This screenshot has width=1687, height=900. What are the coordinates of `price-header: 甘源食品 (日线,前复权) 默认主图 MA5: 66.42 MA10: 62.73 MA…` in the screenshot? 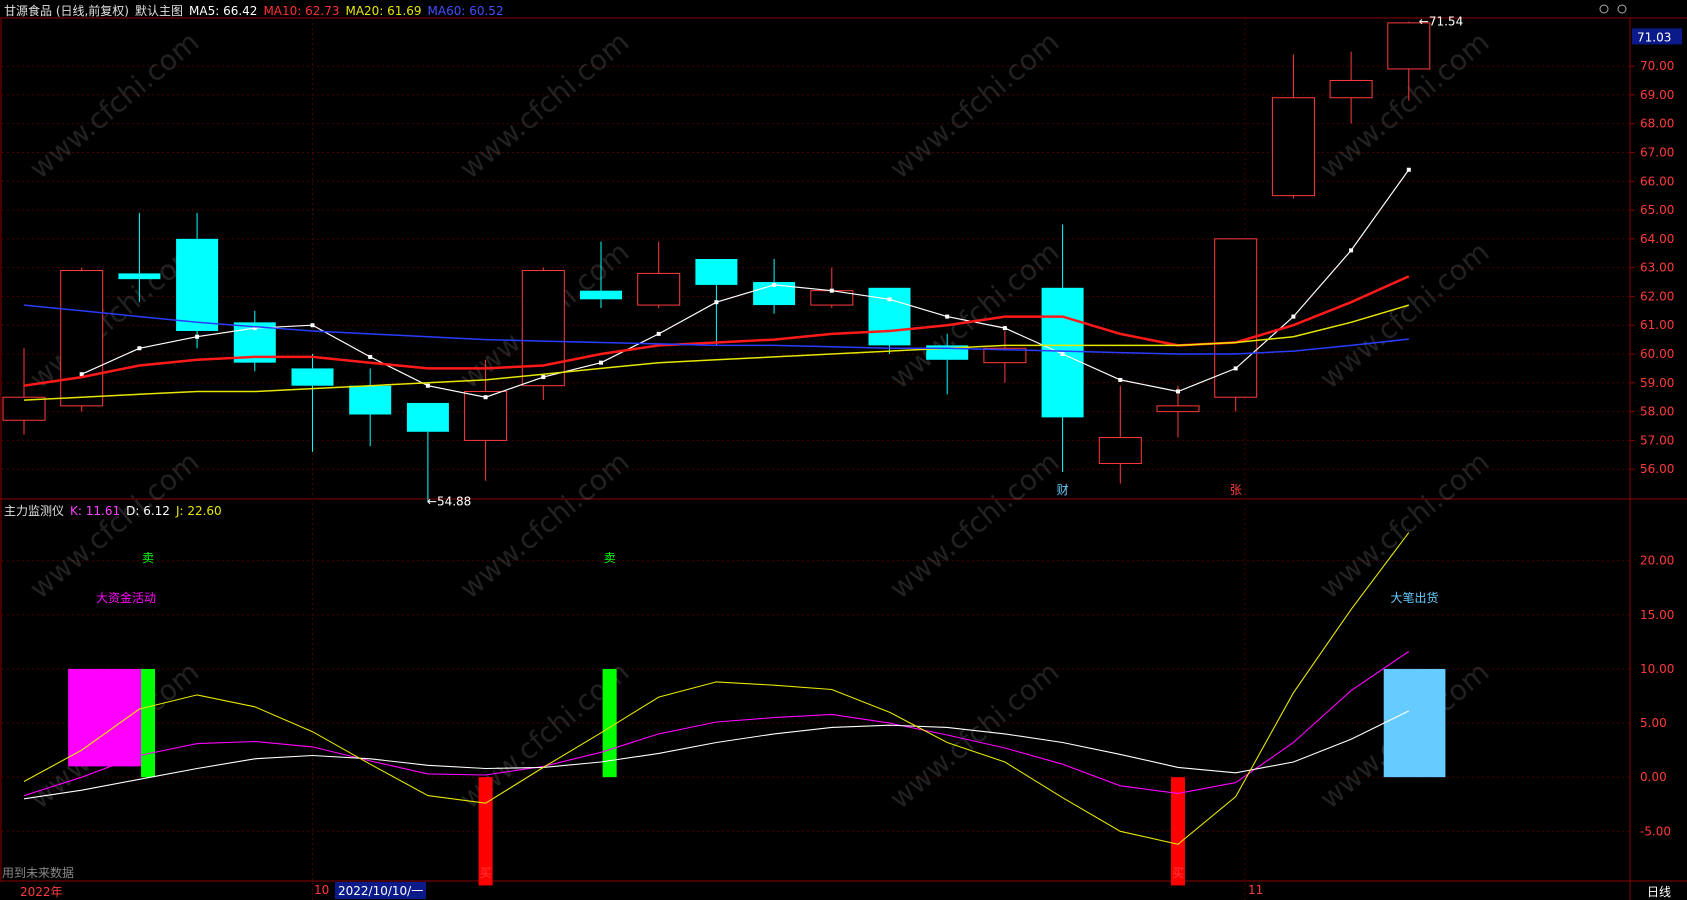 It's located at (257, 10).